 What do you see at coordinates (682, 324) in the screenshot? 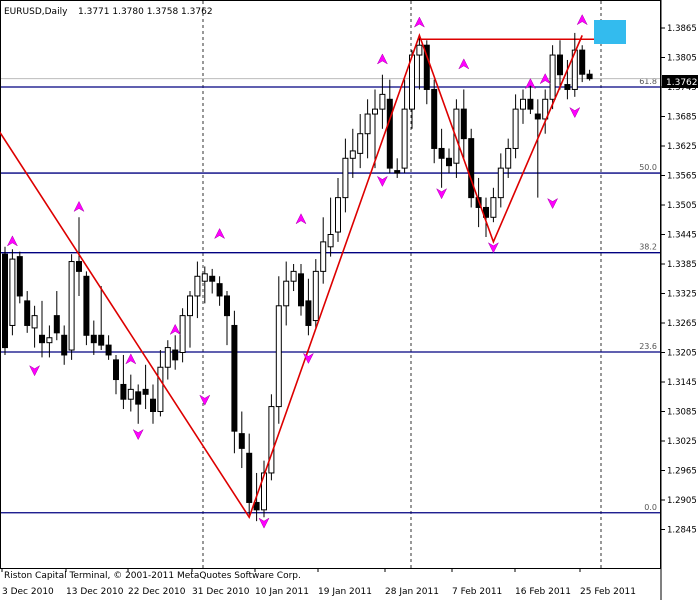
I see `price-tick-label: 1.3265` at bounding box center [682, 324].